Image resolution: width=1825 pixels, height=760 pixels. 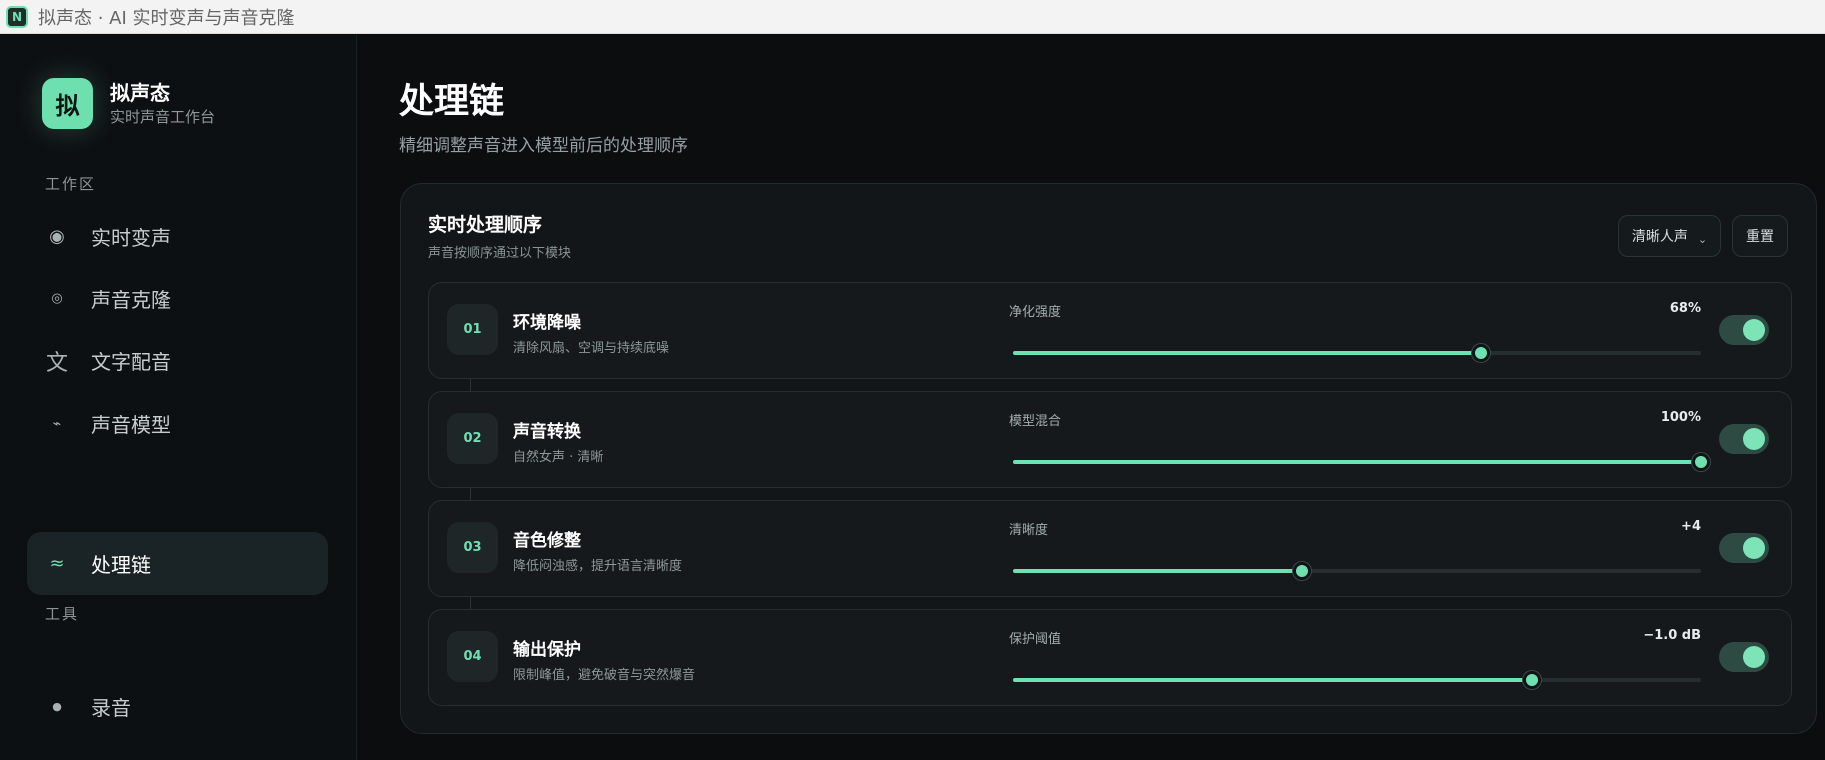 I want to click on card-subtitle: 声音按顺序通过以下模块, so click(x=500, y=253).